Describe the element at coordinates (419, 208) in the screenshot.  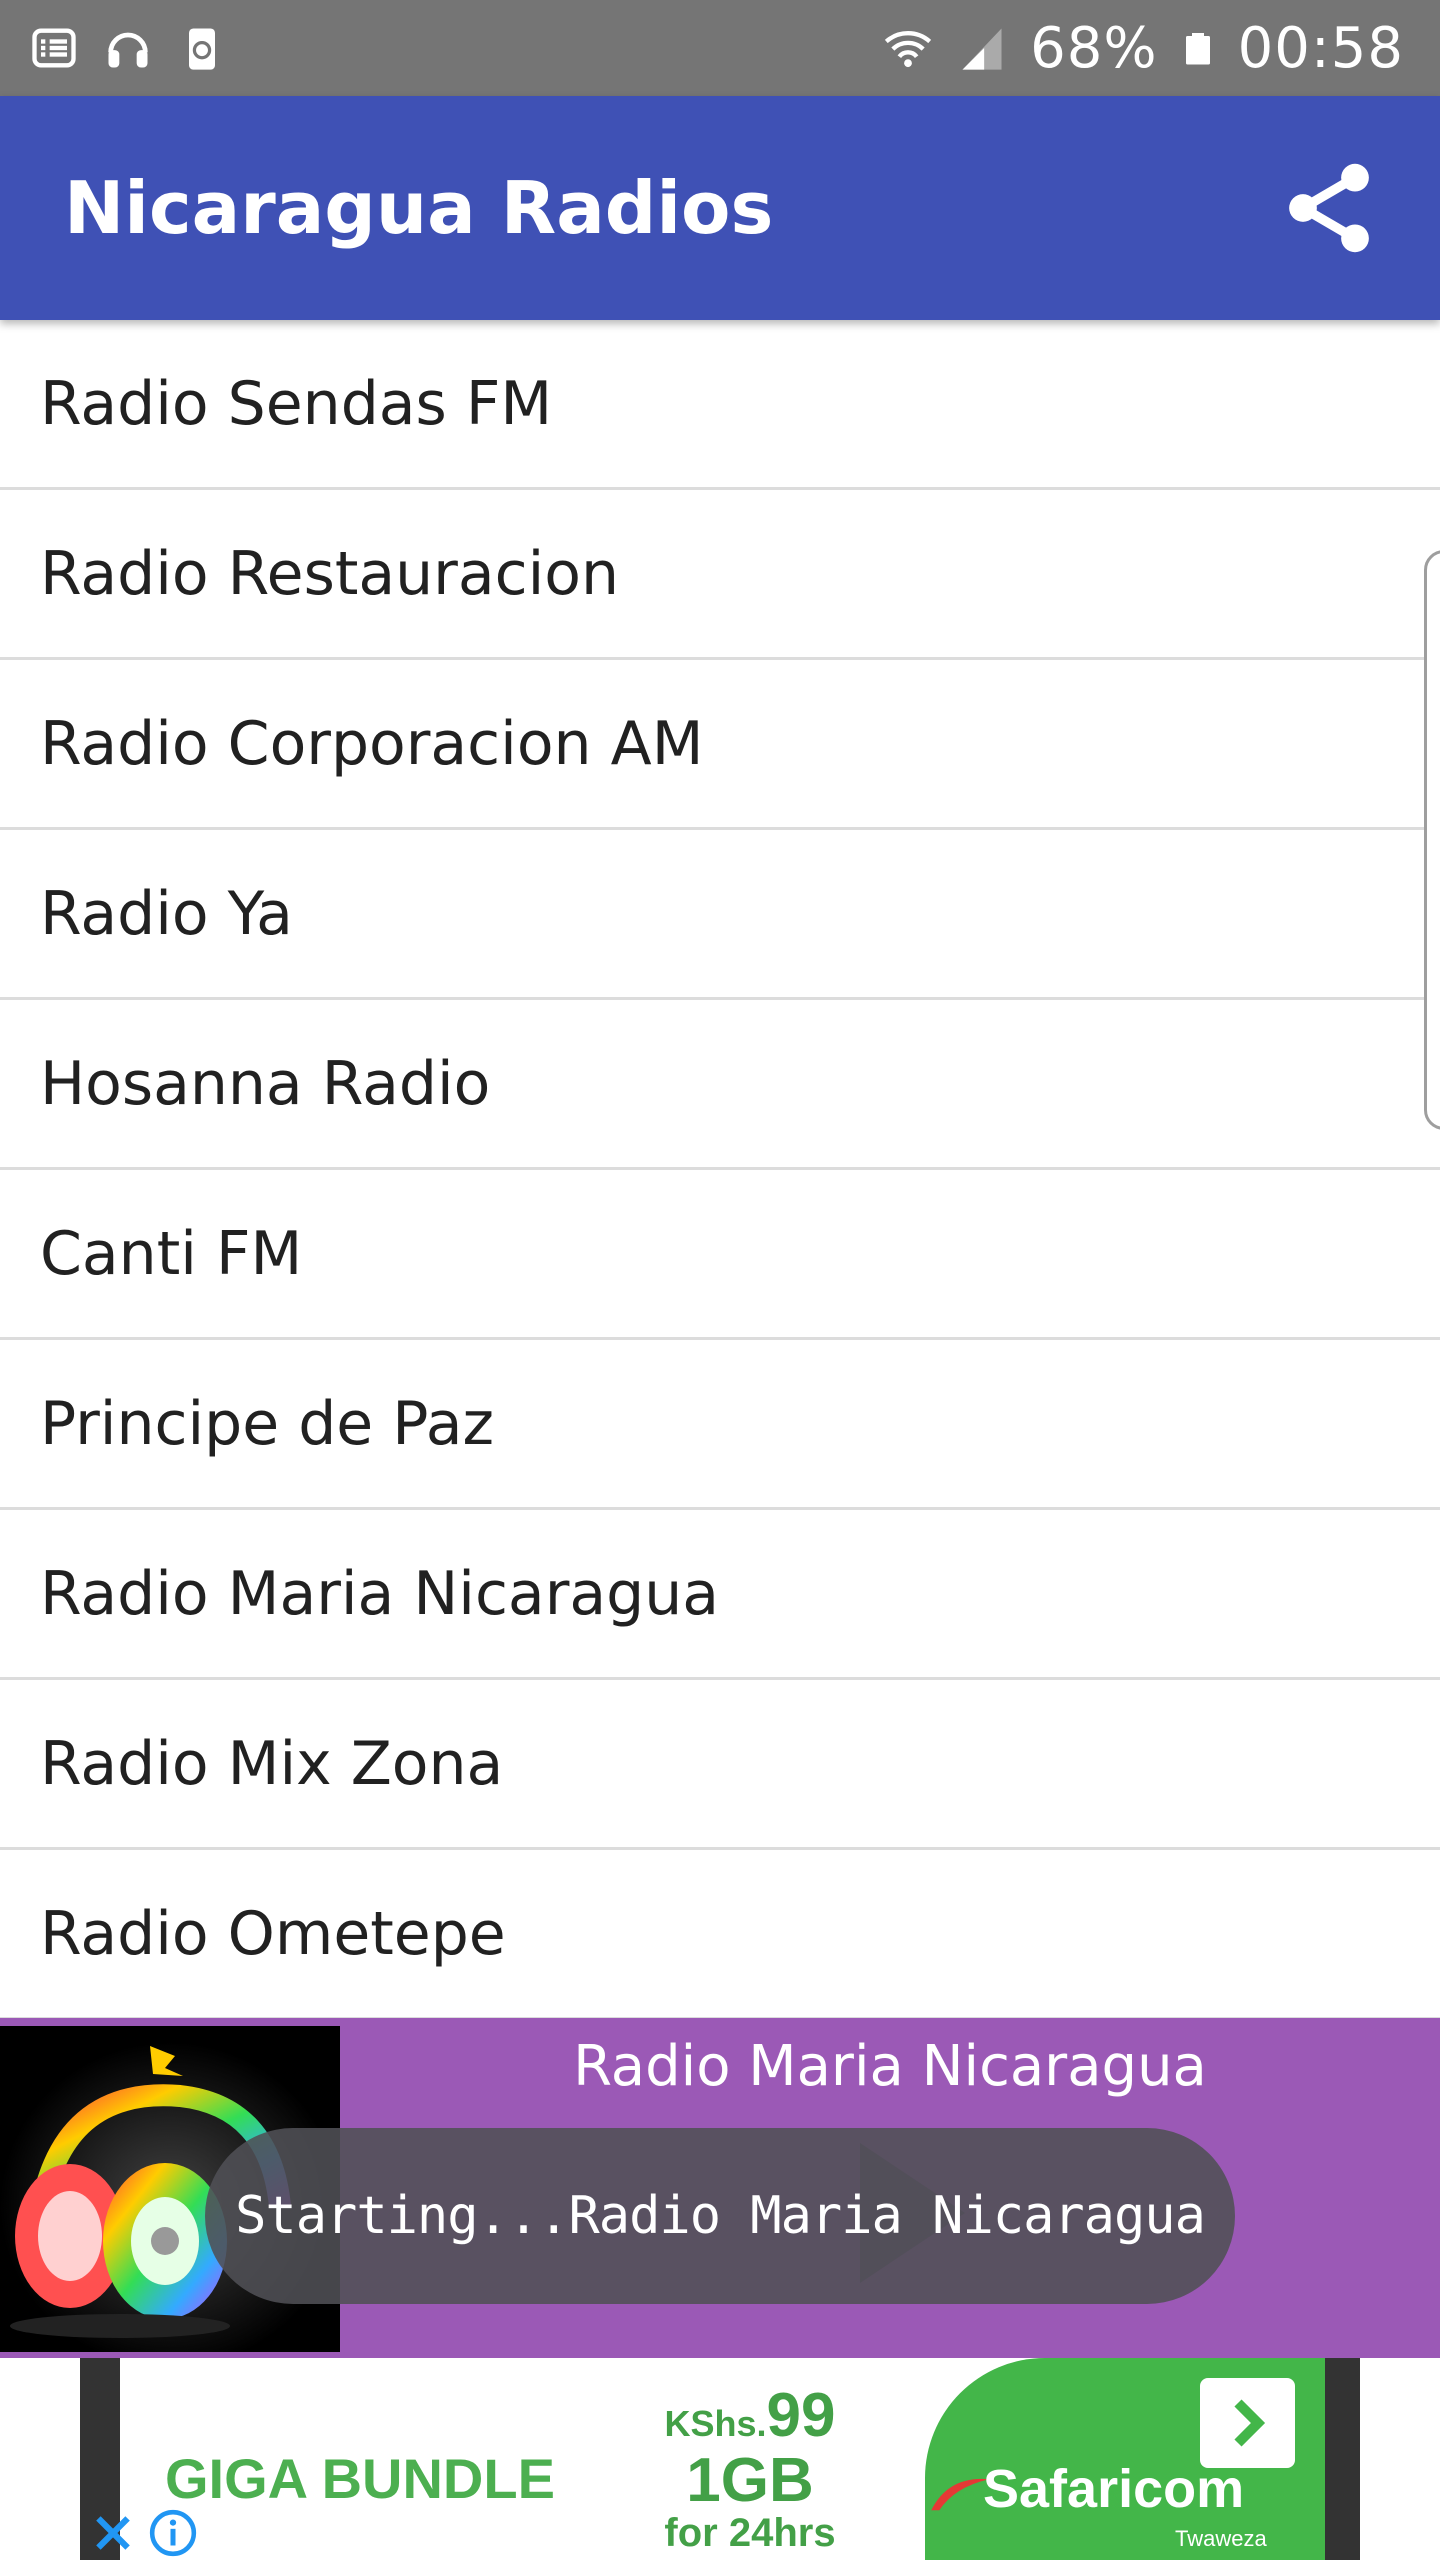
I see `app-title: Nicaragua Radios` at that location.